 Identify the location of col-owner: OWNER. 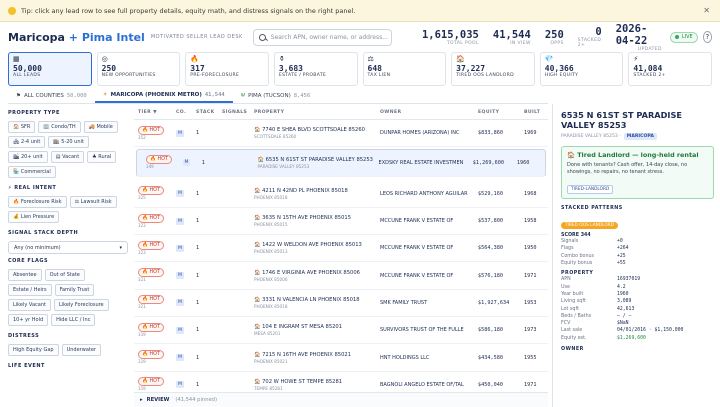
(429, 112).